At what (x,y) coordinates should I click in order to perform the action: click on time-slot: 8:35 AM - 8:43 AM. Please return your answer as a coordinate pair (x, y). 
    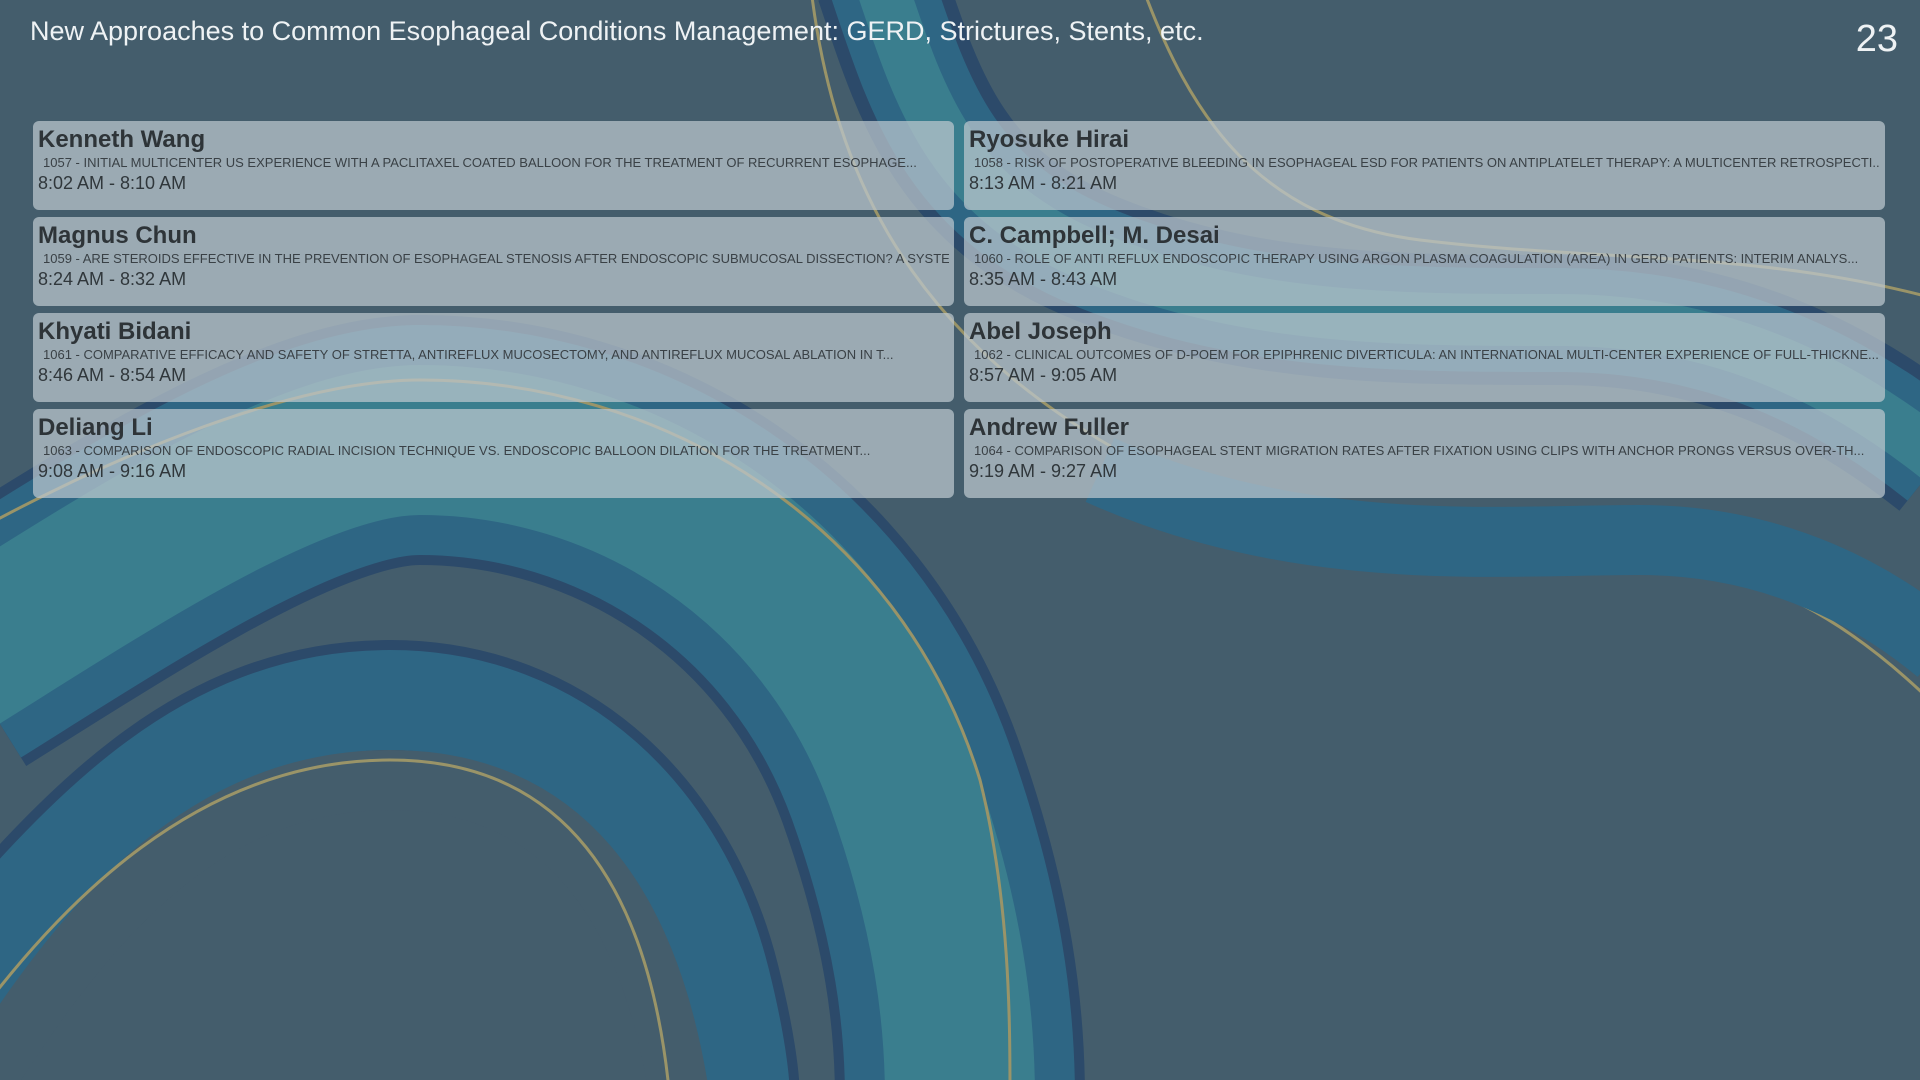
    Looking at the image, I should click on (1043, 279).